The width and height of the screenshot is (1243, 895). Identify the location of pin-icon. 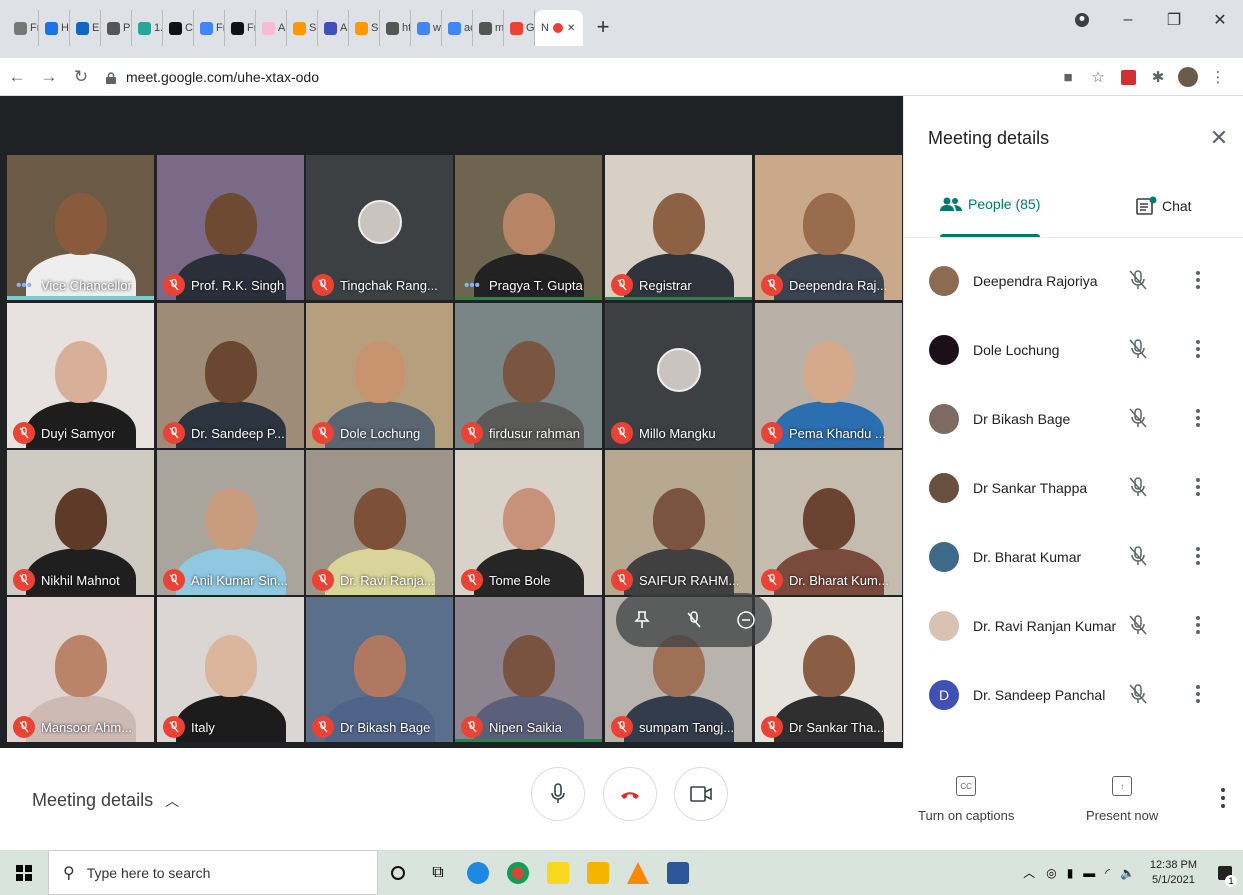
(642, 620).